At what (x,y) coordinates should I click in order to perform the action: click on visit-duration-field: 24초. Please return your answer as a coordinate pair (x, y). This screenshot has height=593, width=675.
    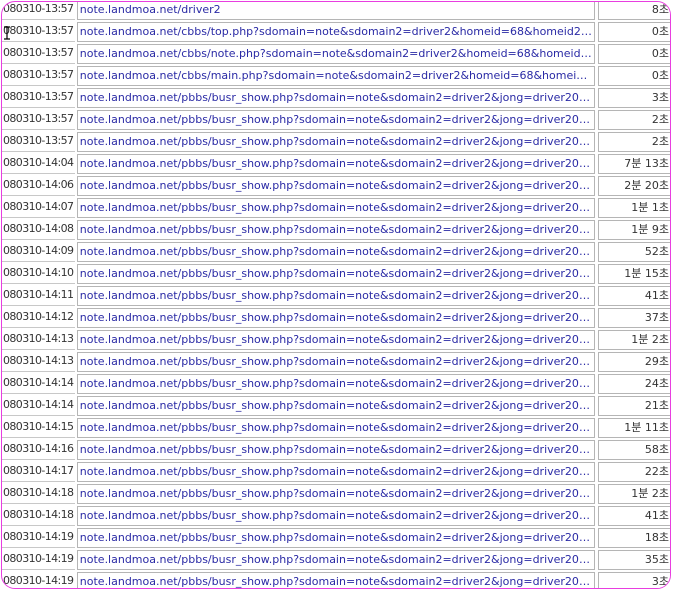
    Looking at the image, I should click on (634, 384).